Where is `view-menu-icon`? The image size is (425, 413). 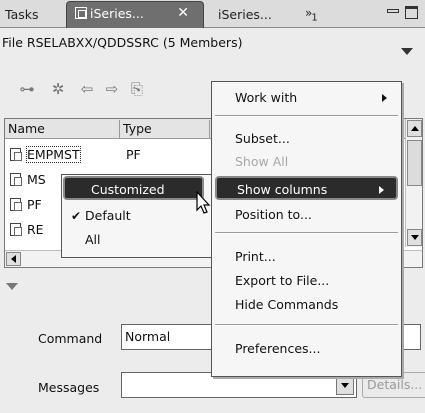 view-menu-icon is located at coordinates (407, 51).